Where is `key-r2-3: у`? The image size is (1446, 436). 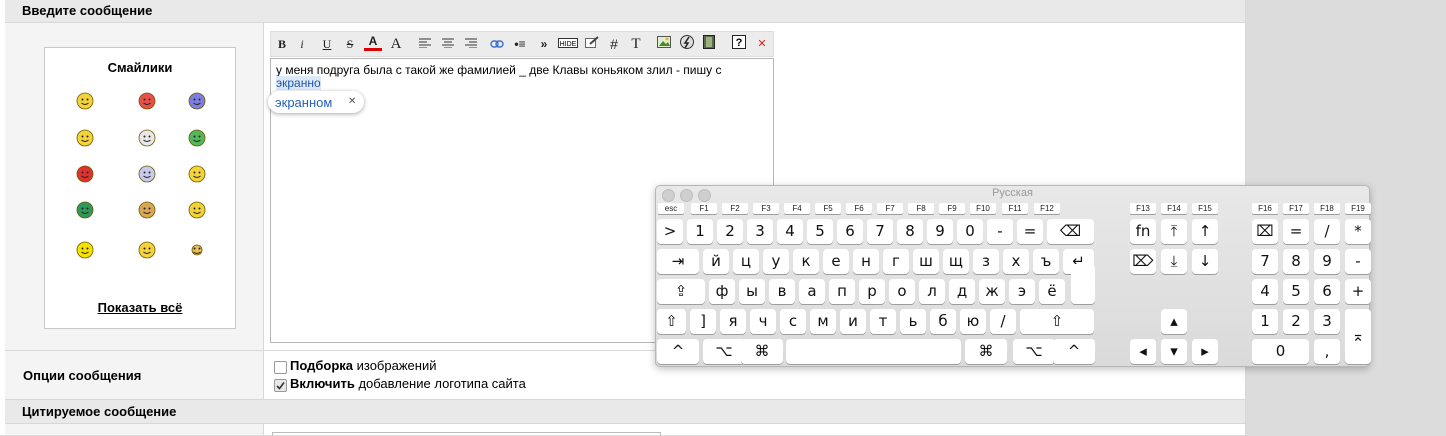
key-r2-3: у is located at coordinates (776, 261).